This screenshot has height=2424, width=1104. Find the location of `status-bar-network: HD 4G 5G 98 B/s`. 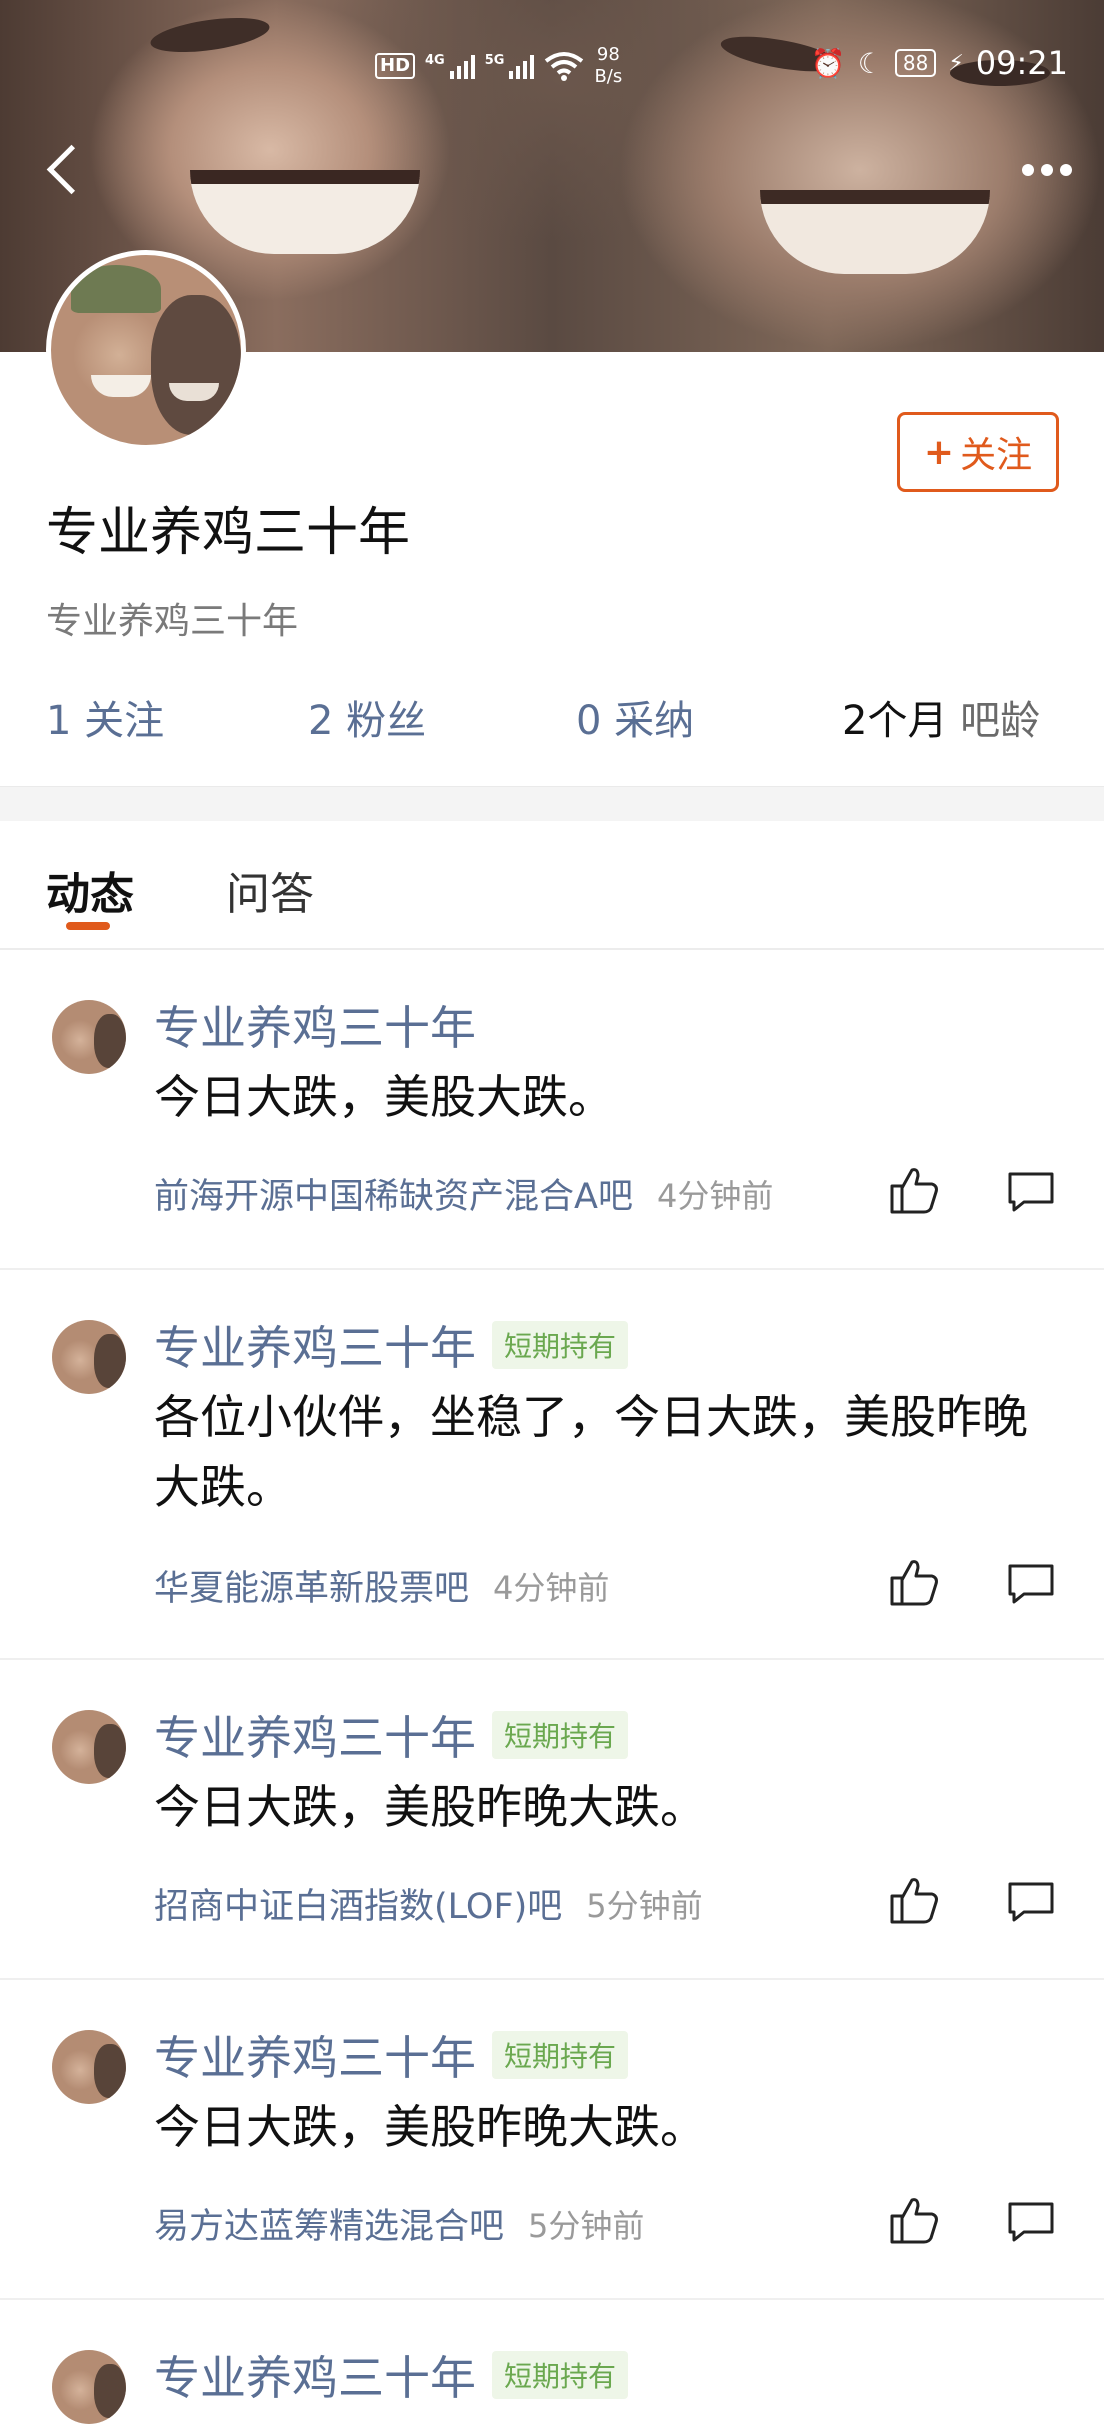

status-bar-network: HD 4G 5G 98 B/s is located at coordinates (498, 66).